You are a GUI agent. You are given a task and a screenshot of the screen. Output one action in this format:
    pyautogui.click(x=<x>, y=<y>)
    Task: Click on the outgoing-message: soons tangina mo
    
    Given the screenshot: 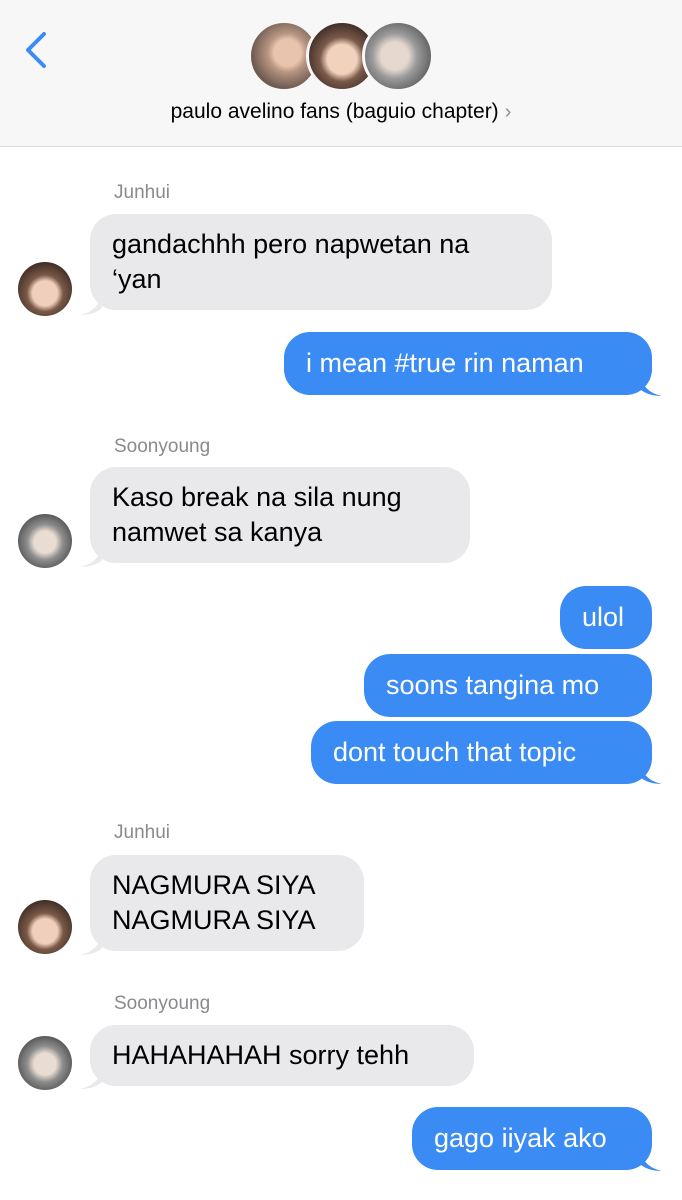 What is the action you would take?
    pyautogui.click(x=508, y=685)
    